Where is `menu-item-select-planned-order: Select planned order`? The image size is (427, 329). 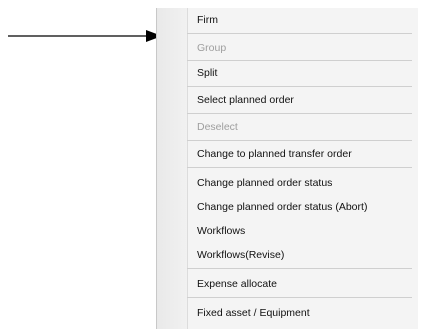
menu-item-select-planned-order: Select planned order is located at coordinates (288, 100).